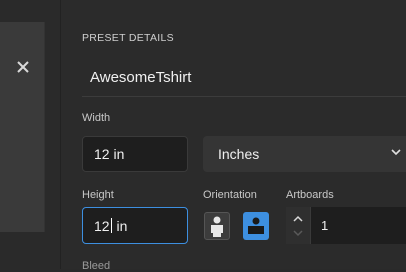  Describe the element at coordinates (140, 77) in the screenshot. I see `preset-name-field: AwesomeTshirt` at that location.